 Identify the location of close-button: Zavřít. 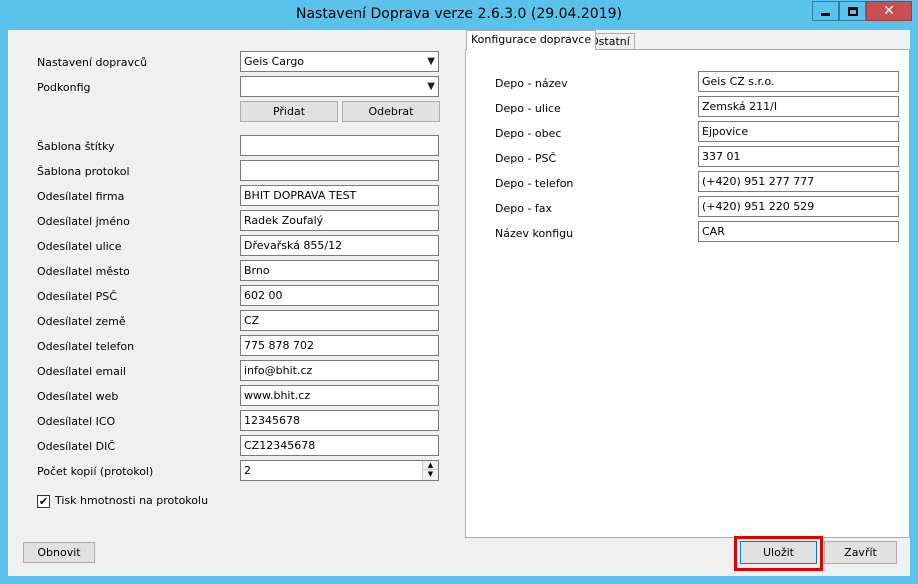
(860, 552).